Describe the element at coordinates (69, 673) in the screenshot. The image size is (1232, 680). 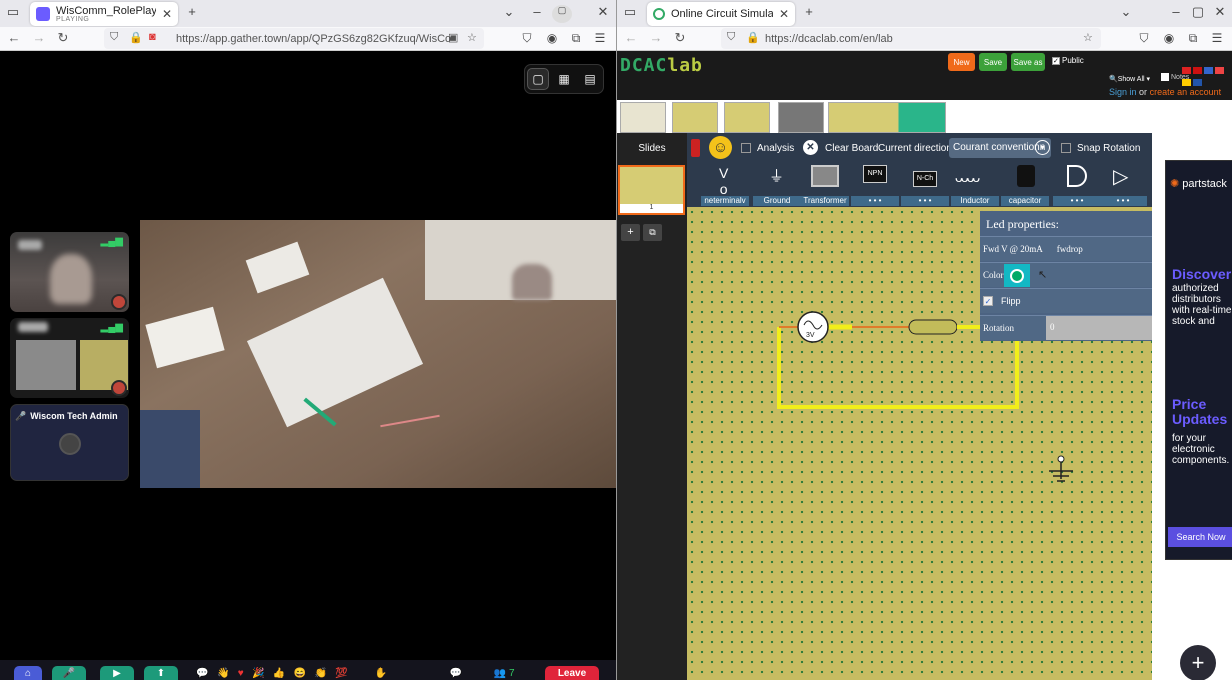
I see `microphone-icon: 🎤` at that location.